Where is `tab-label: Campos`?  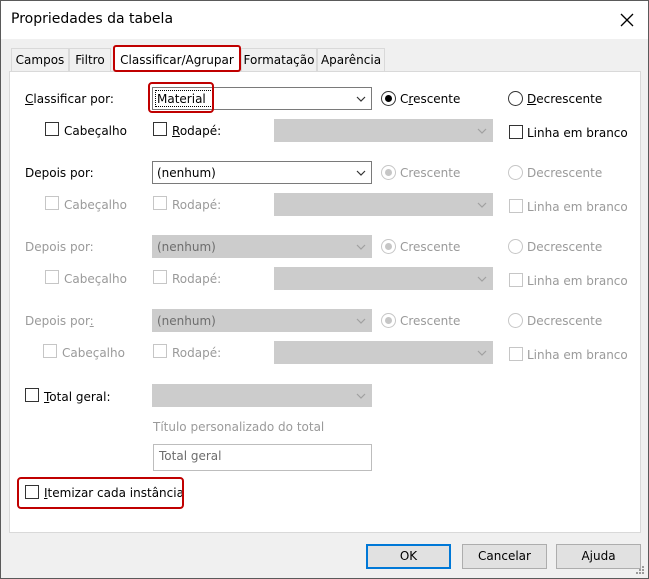
tab-label: Campos is located at coordinates (40, 60).